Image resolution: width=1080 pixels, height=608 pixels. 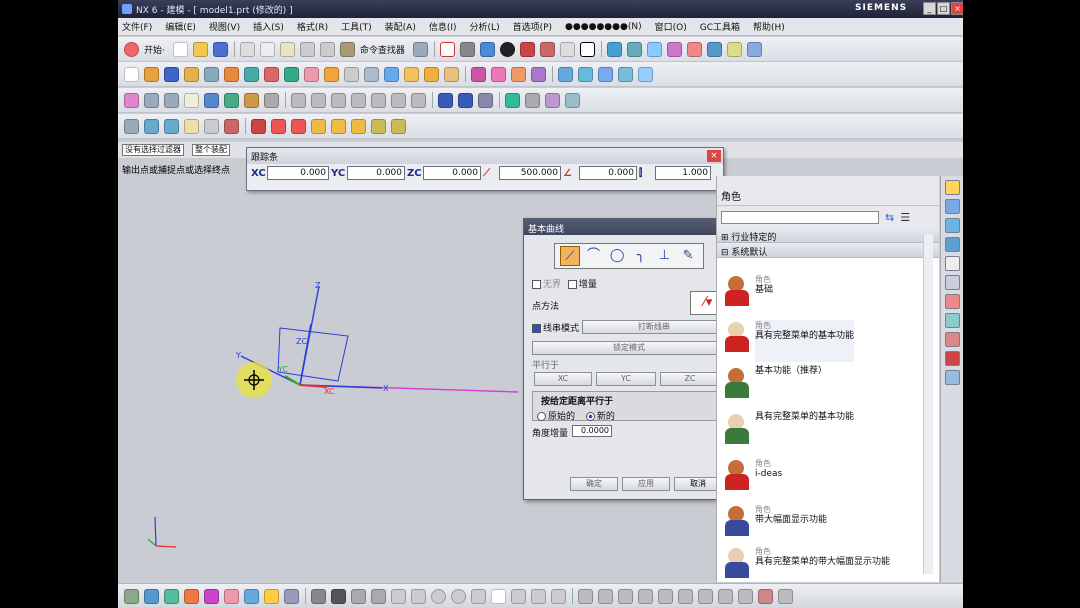 What do you see at coordinates (267, 49) in the screenshot?
I see `copy-icon` at bounding box center [267, 49].